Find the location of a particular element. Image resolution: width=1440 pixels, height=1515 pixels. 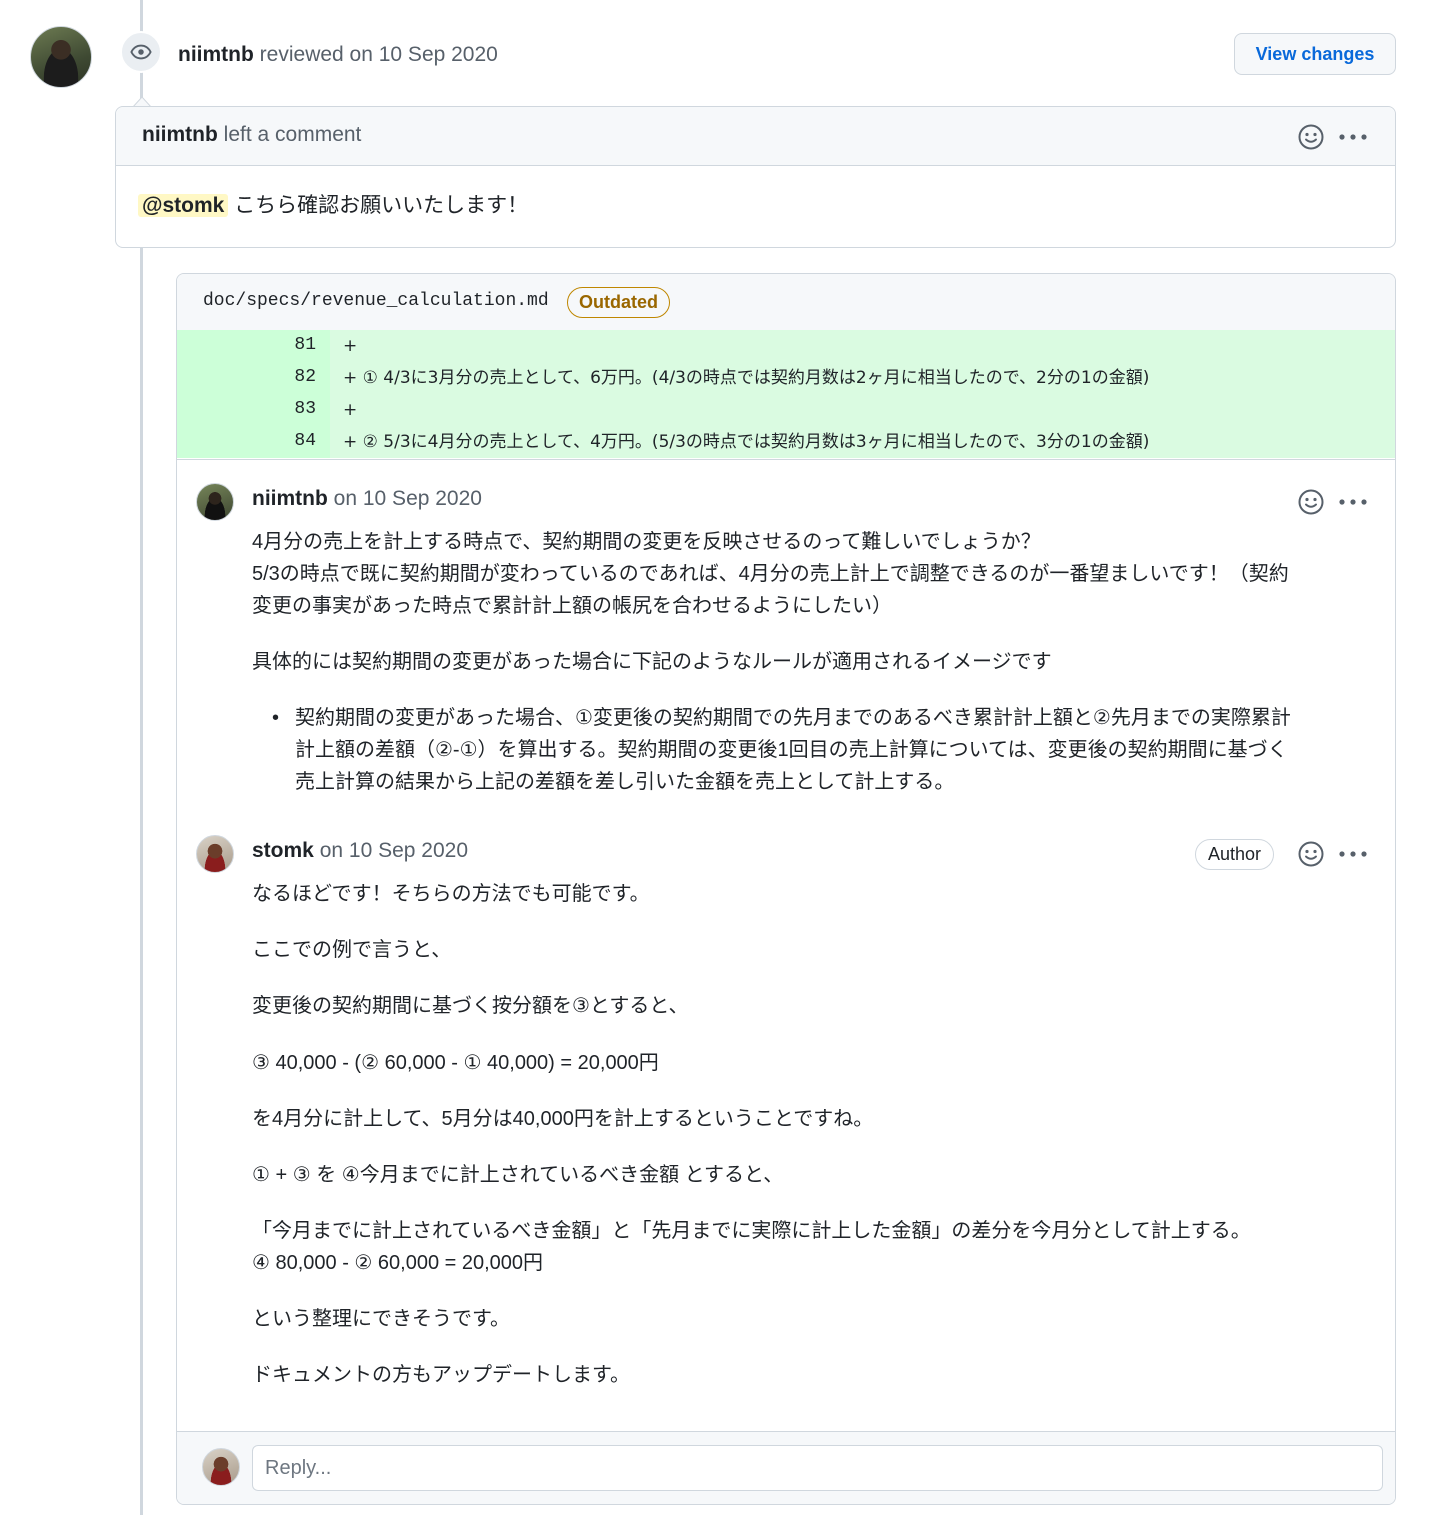

outdated-badge: Outdated is located at coordinates (618, 302).